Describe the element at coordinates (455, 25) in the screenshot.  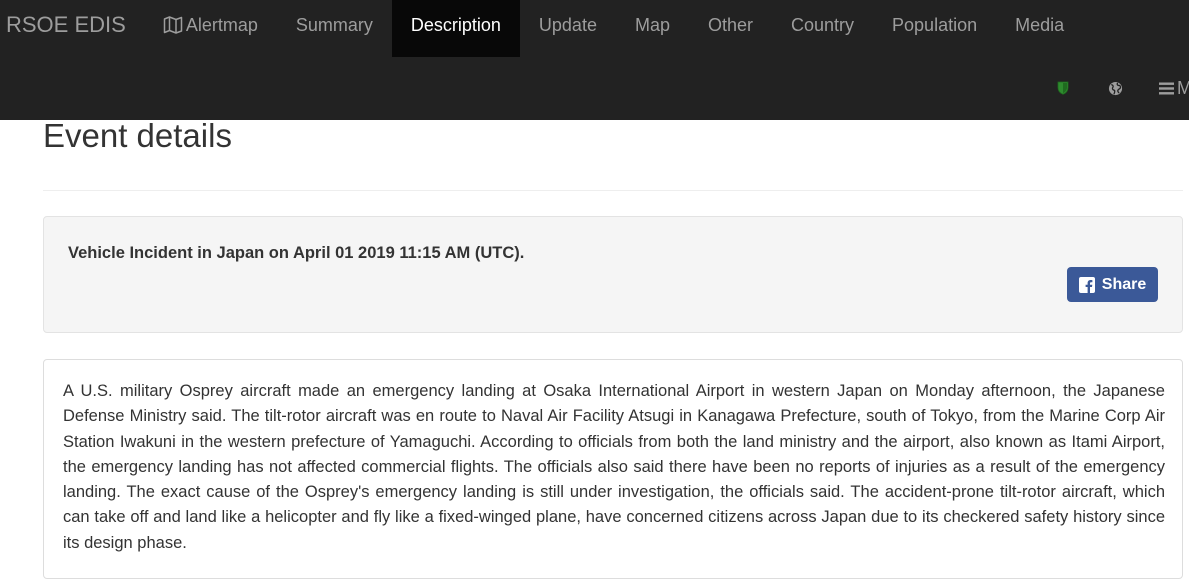
I see `nav-item-label: Description` at that location.